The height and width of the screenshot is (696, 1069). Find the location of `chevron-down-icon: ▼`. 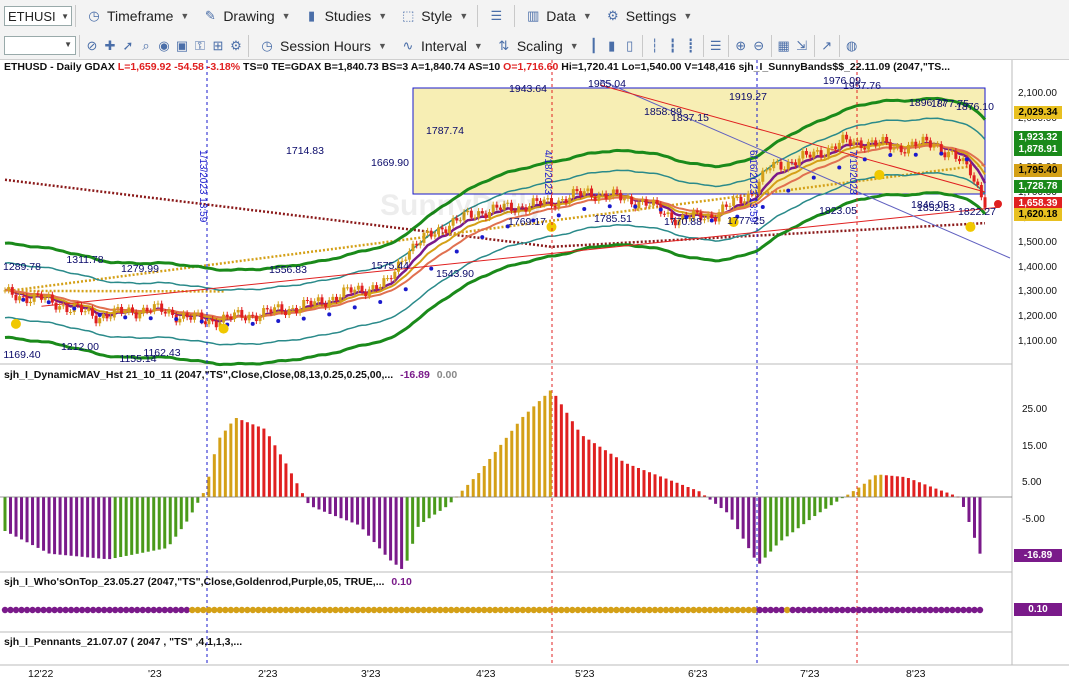

chevron-down-icon: ▼ is located at coordinates (65, 16).